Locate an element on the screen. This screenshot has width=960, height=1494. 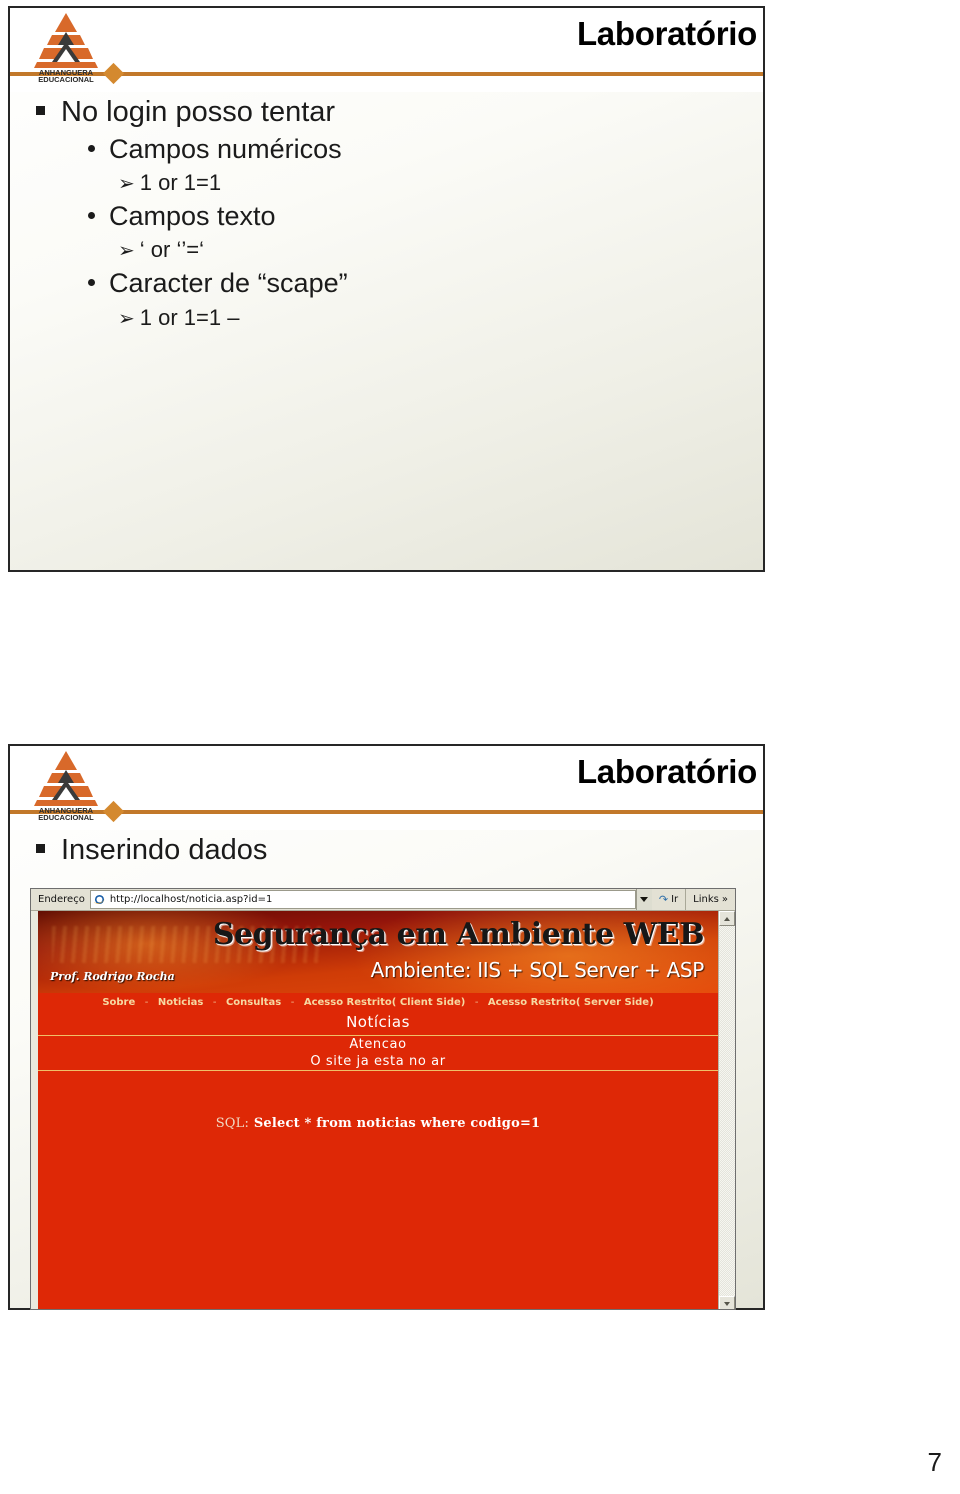
slide-2-header: ANHANGUERA EDUCACIONAL Laboratório is located at coordinates (386, 788).